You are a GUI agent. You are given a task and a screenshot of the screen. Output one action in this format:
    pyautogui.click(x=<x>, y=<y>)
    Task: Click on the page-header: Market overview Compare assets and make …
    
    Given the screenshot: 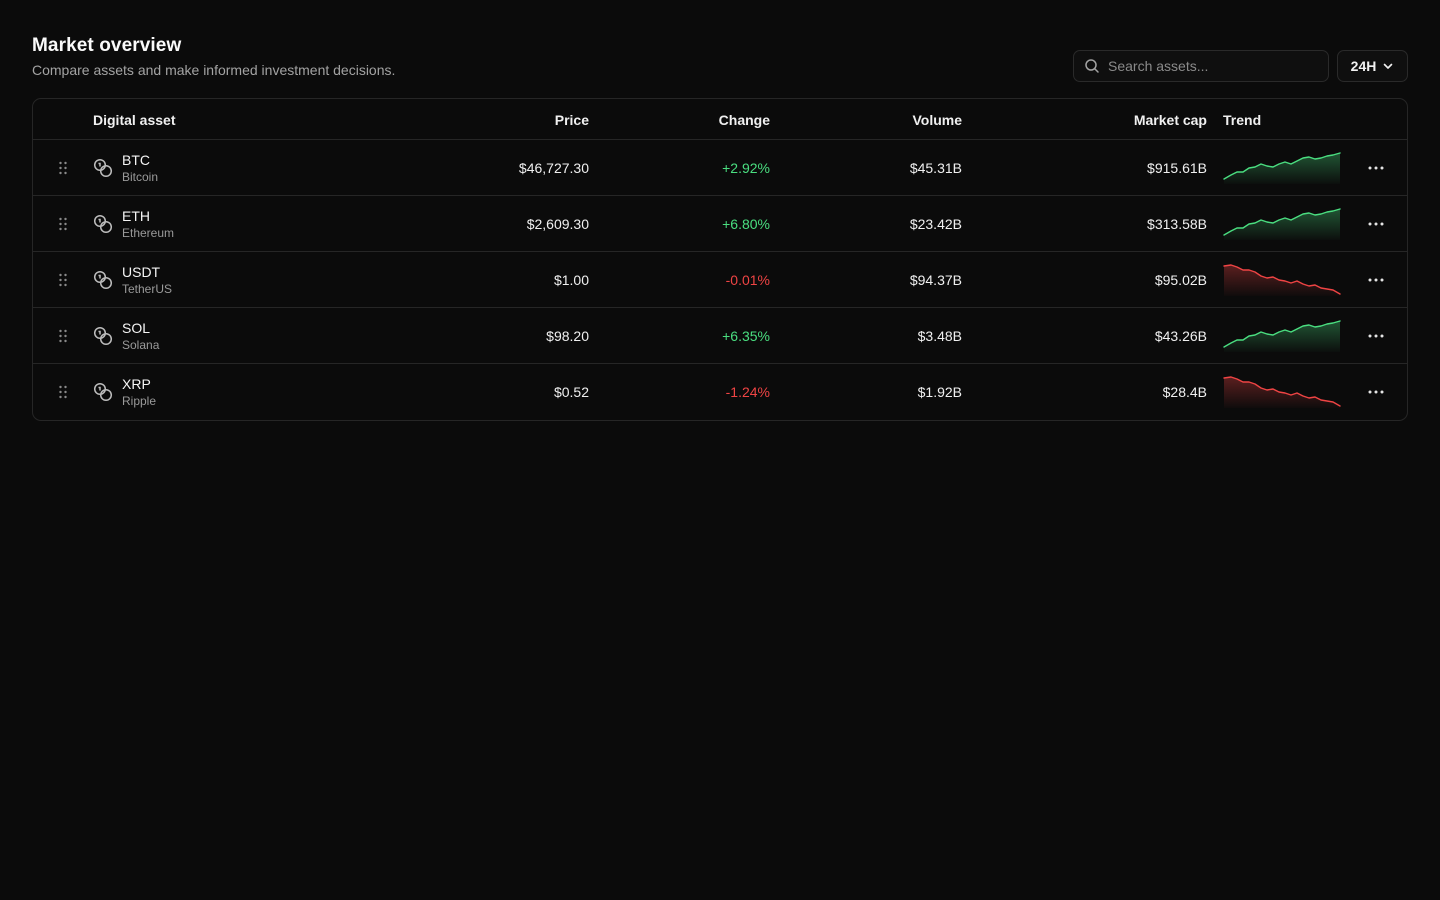 What is the action you would take?
    pyautogui.click(x=720, y=59)
    